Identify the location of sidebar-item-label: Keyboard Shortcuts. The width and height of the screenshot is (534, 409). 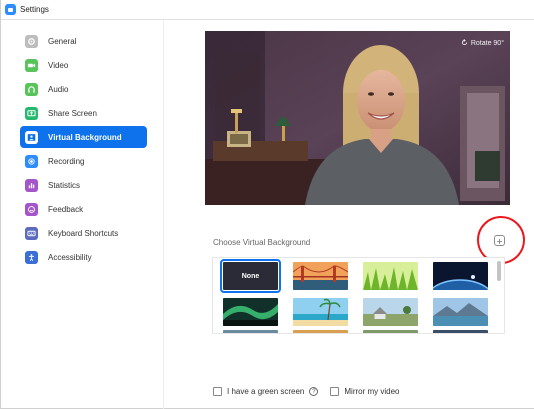
(83, 233).